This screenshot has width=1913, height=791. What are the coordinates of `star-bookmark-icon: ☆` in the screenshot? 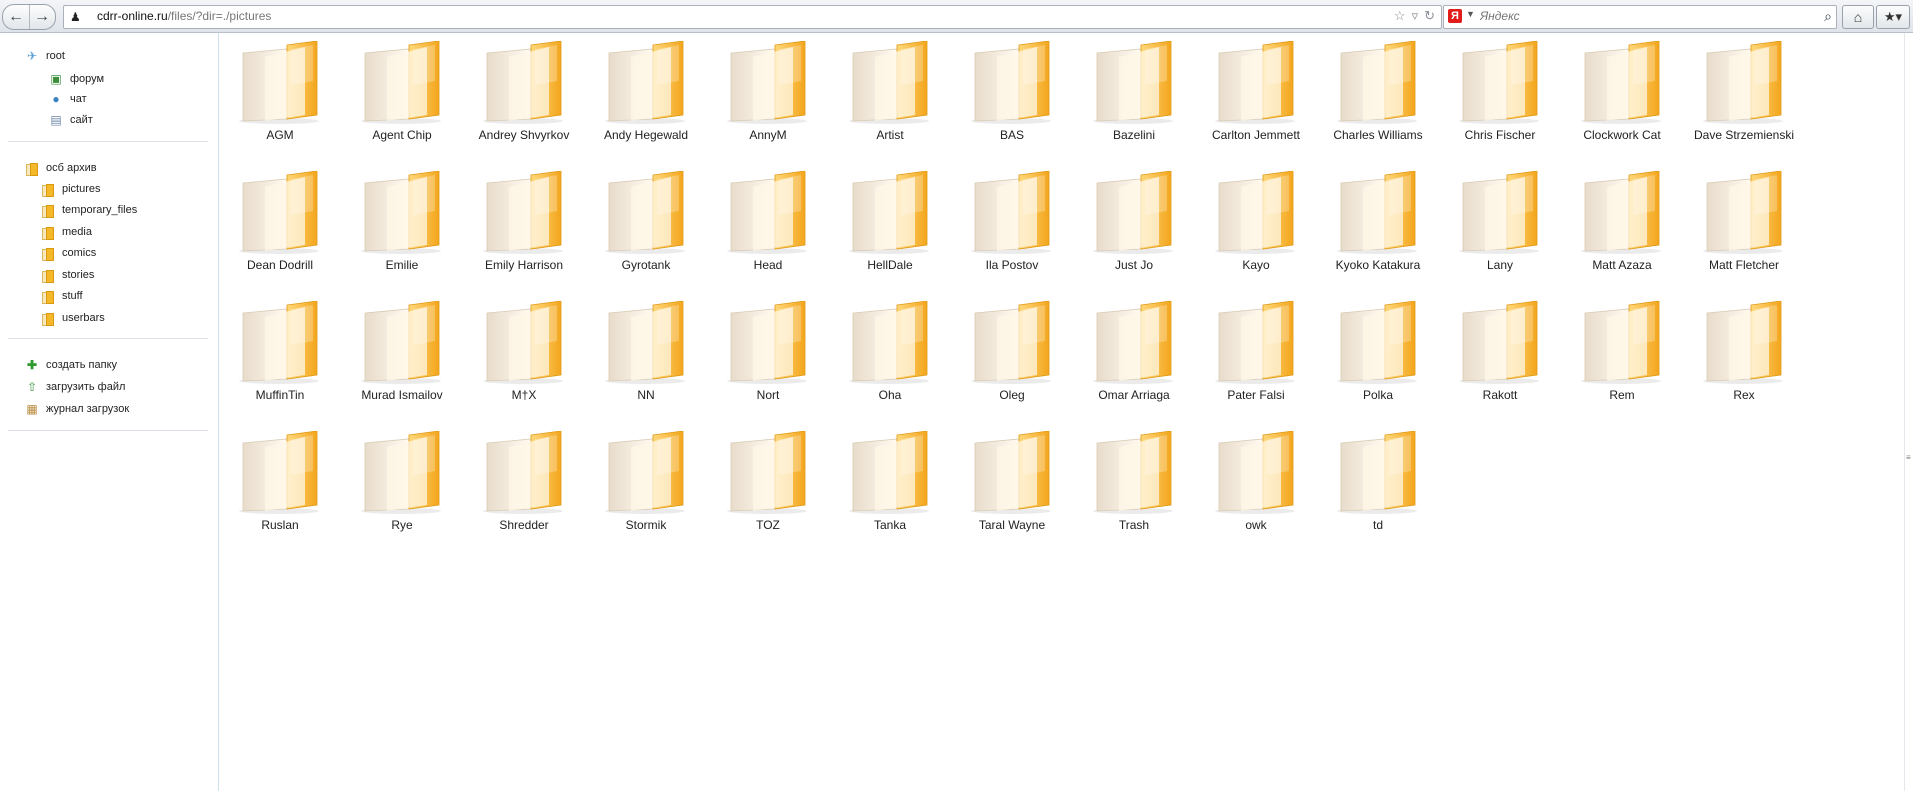 It's located at (1400, 16).